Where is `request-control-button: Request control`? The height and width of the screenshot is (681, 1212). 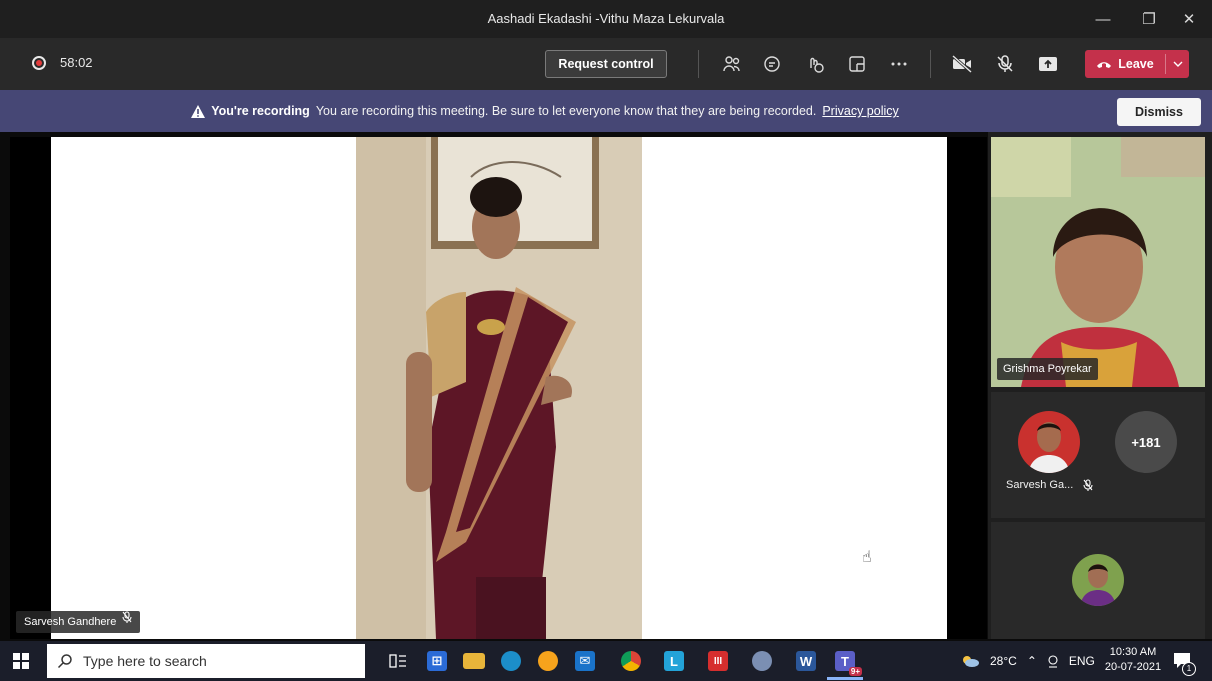
request-control-button: Request control is located at coordinates (606, 64).